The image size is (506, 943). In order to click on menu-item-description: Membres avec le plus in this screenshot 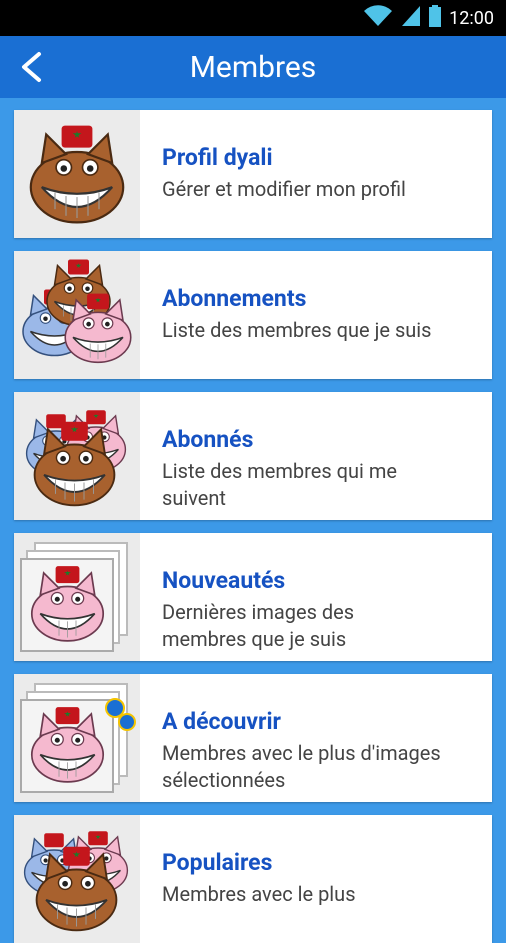, I will do `click(259, 894)`.